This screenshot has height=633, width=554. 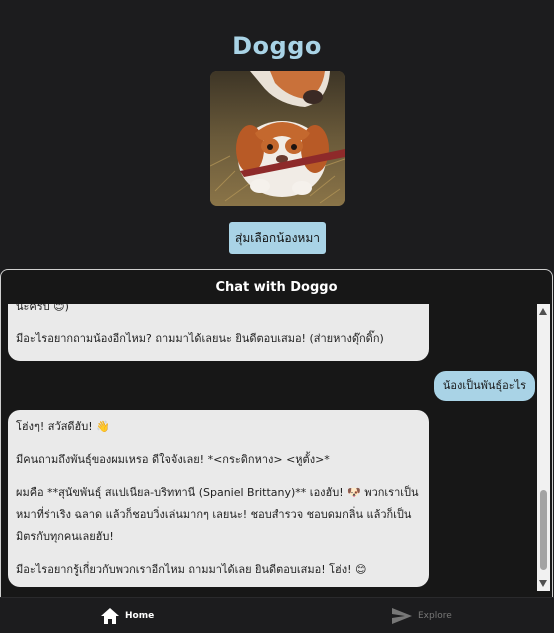 I want to click on nav-explore: Explore, so click(x=422, y=615).